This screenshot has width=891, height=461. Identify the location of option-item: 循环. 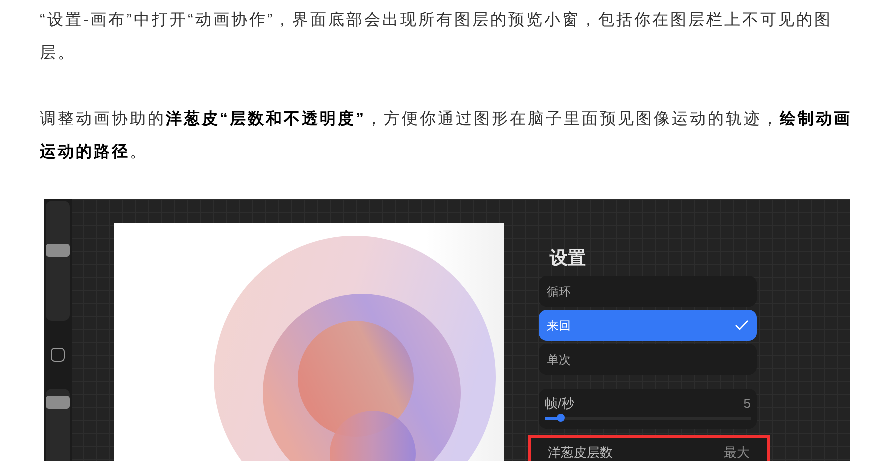
(648, 291).